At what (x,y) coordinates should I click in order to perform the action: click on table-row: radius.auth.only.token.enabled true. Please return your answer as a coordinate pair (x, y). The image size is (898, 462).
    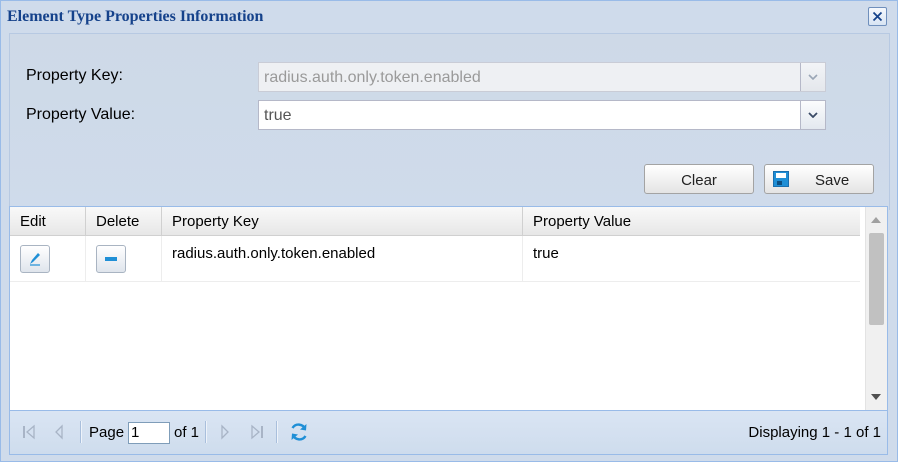
    Looking at the image, I should click on (435, 259).